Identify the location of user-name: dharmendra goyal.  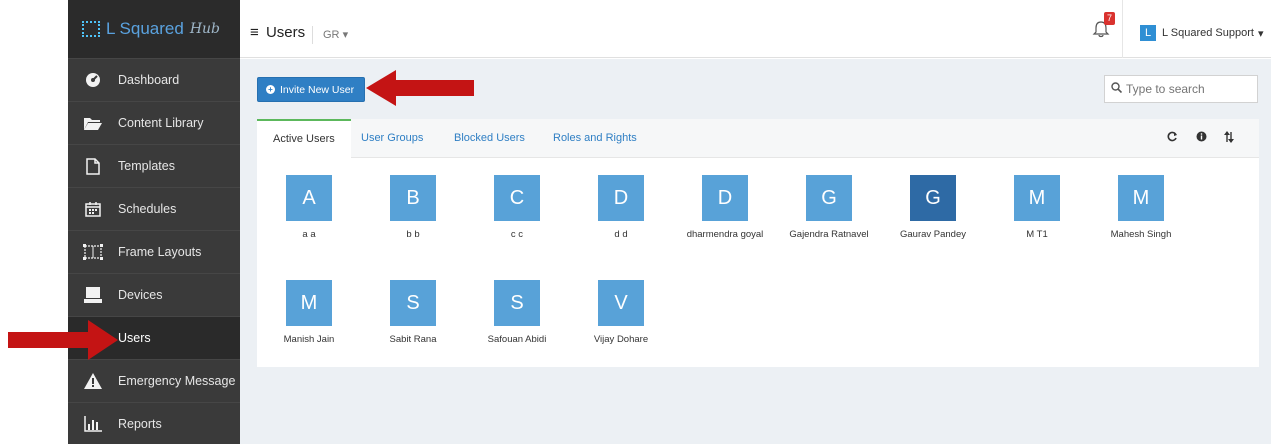
(725, 234).